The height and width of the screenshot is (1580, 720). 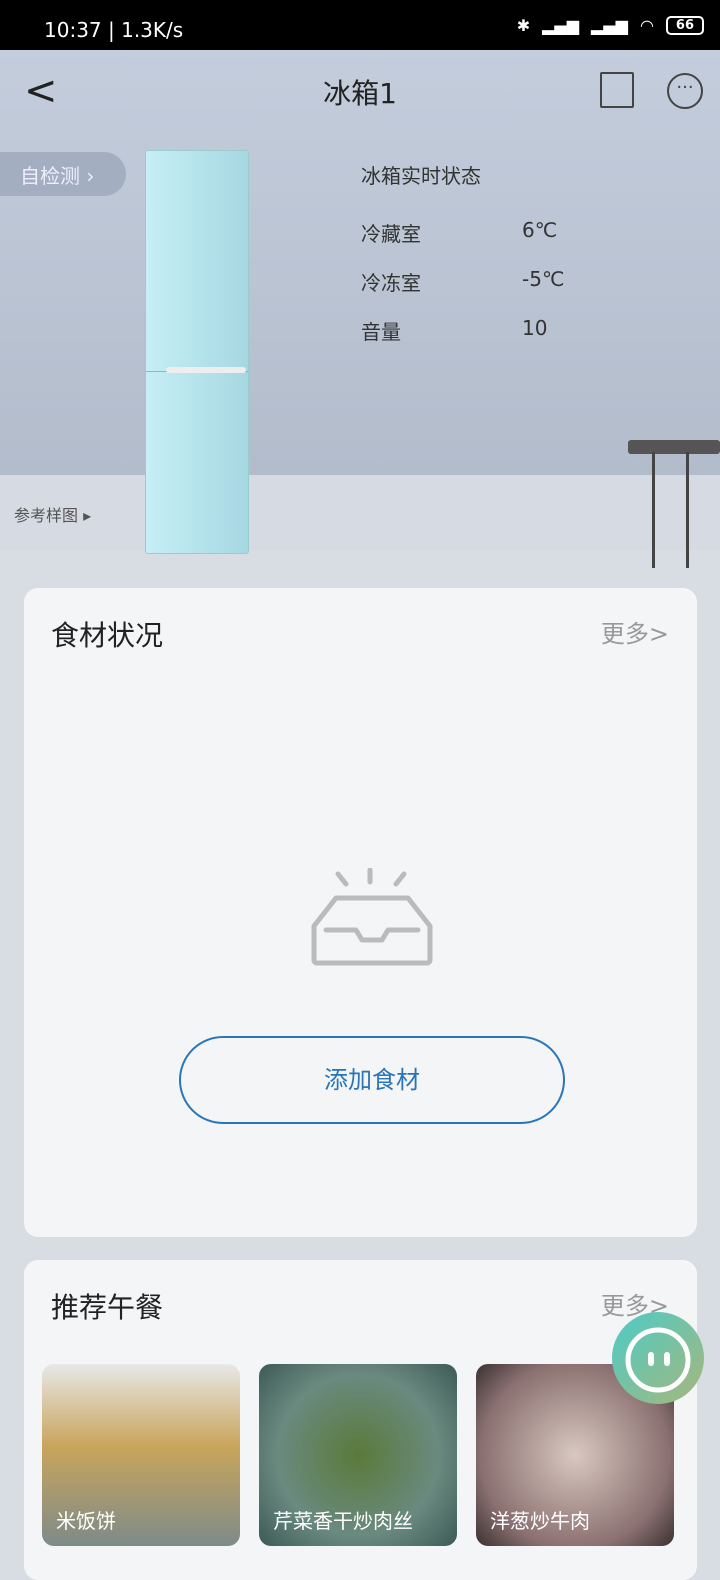 I want to click on reference-image-note: 参考样图 ▸, so click(x=53, y=515).